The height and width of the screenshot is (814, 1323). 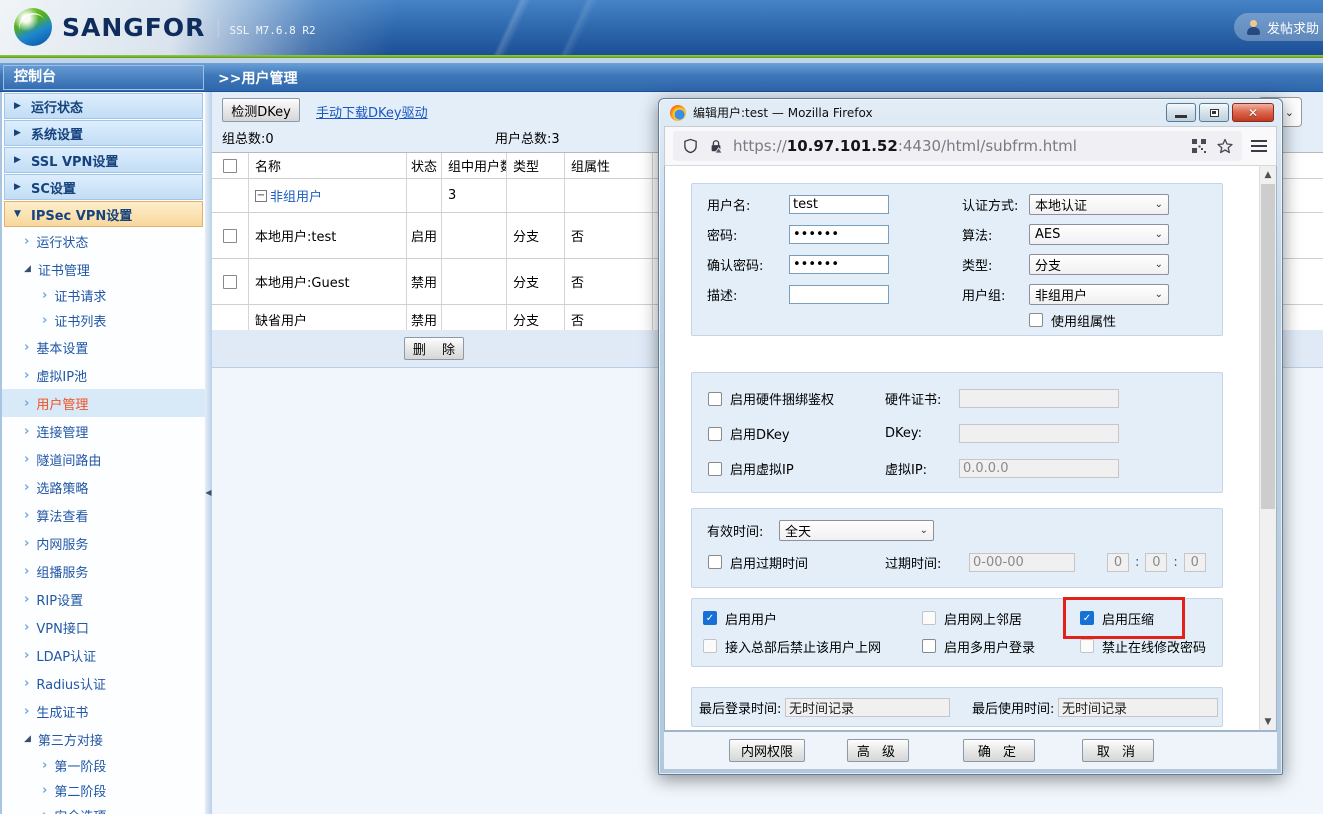 What do you see at coordinates (977, 266) in the screenshot?
I see `type-label: 类型:` at bounding box center [977, 266].